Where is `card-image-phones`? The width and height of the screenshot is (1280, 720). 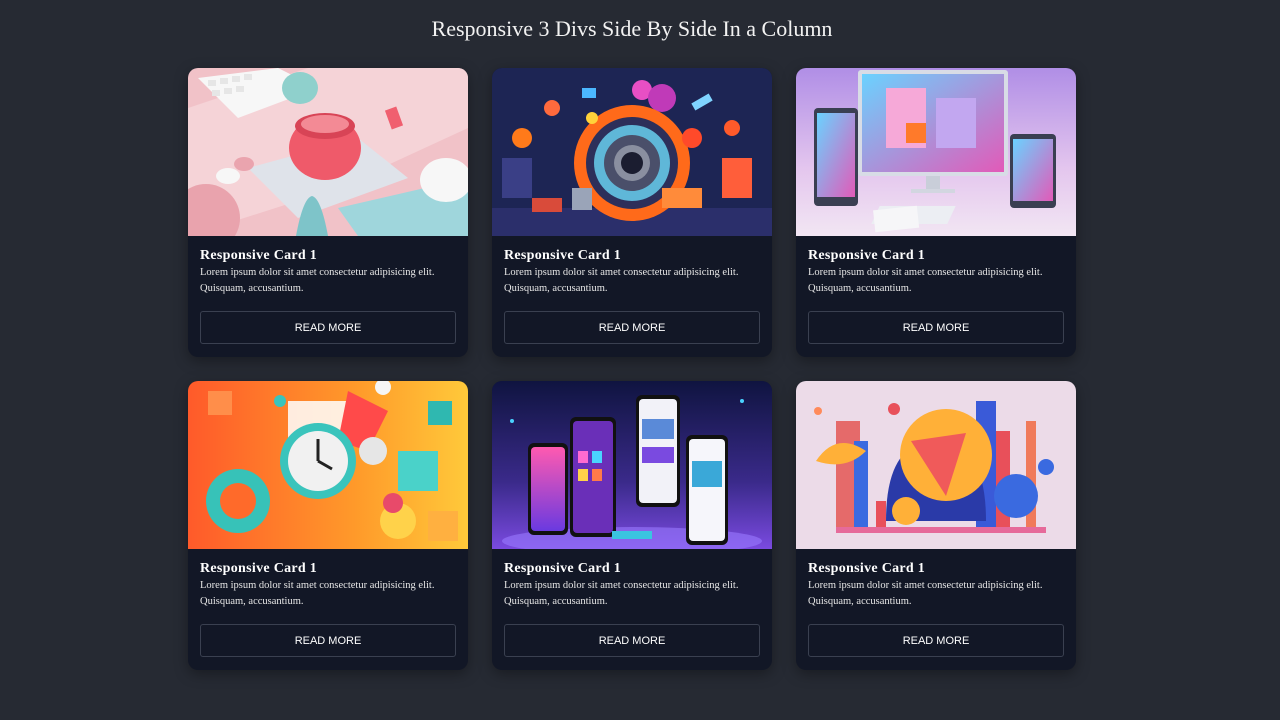 card-image-phones is located at coordinates (632, 465).